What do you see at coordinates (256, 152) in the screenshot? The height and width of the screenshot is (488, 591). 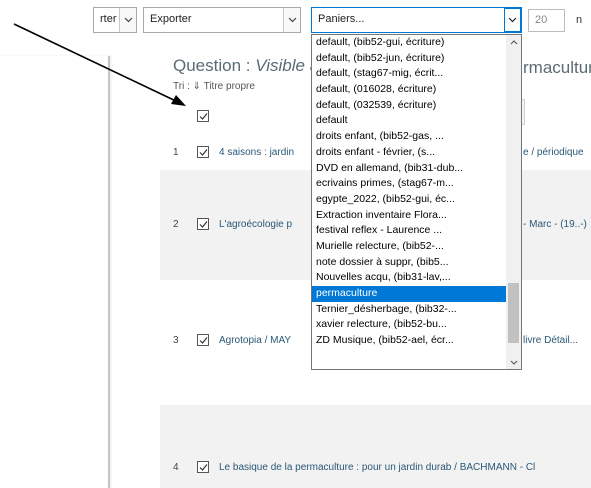 I see `row-title-link: 4 saisons : jardin` at bounding box center [256, 152].